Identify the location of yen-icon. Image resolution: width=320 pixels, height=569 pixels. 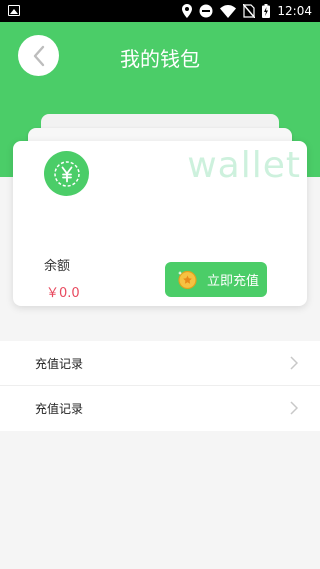
(66, 173).